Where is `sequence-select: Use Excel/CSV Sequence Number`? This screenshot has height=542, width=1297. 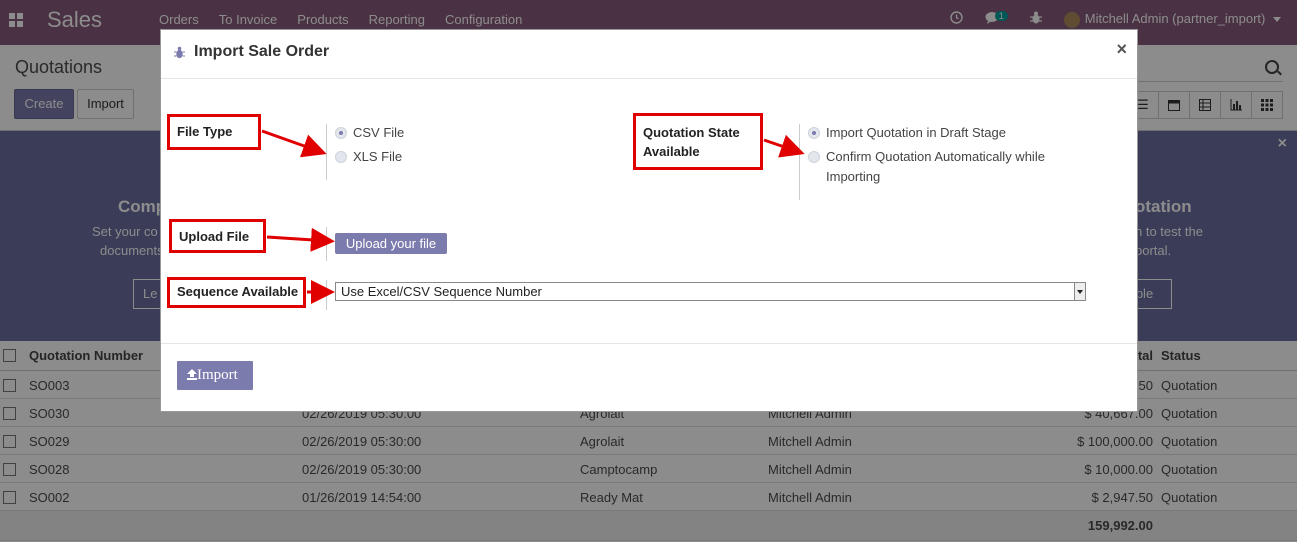
sequence-select: Use Excel/CSV Sequence Number is located at coordinates (710, 291).